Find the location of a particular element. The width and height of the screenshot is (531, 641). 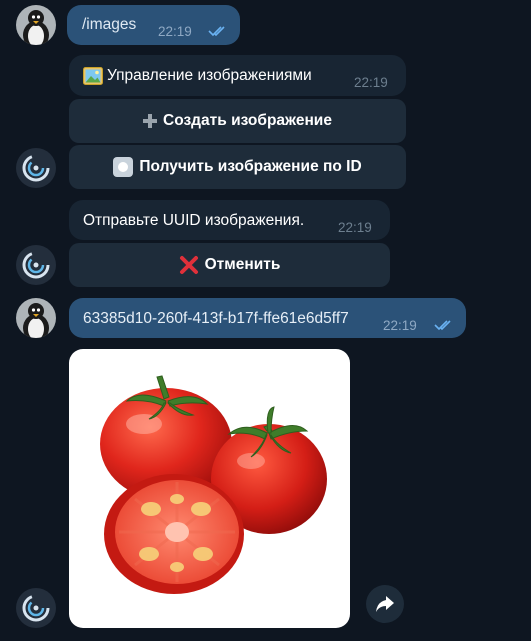

record-icon is located at coordinates (123, 167).